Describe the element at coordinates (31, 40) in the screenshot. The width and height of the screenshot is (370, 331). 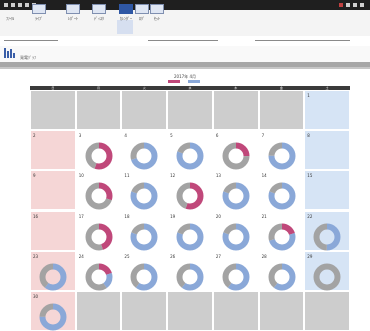
I see `divider-line` at that location.